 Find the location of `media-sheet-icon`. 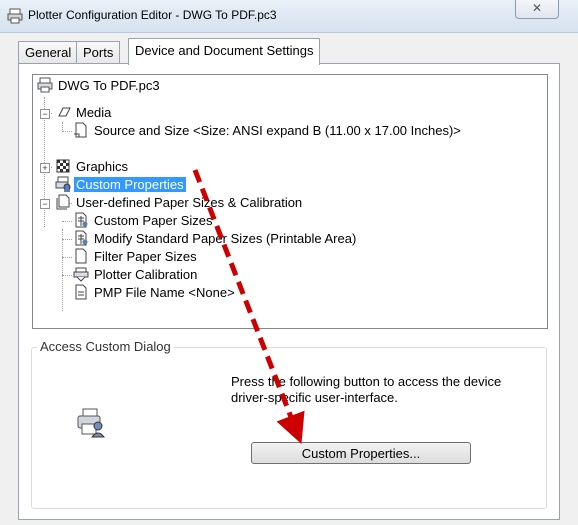

media-sheet-icon is located at coordinates (64, 112).